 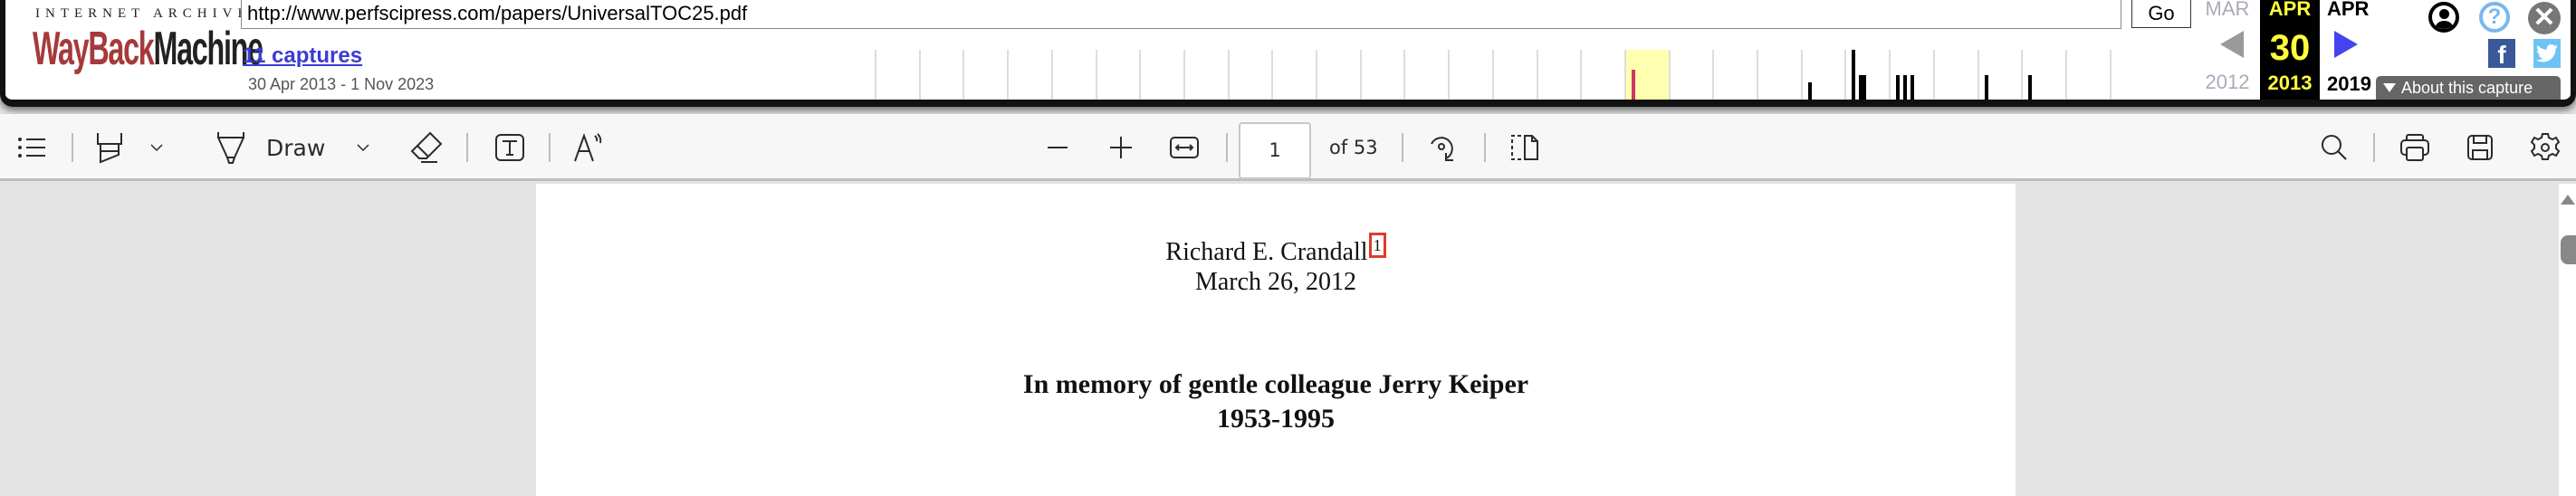 I want to click on highlight-icon, so click(x=109, y=148).